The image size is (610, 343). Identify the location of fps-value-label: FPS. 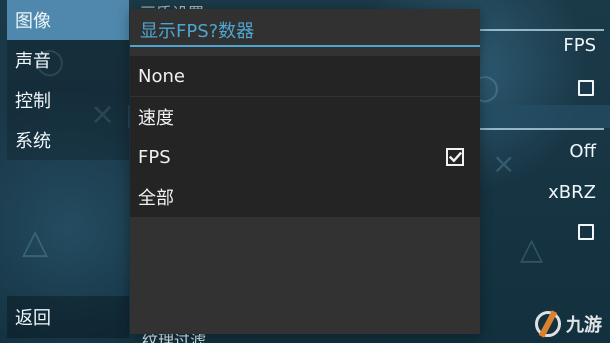
(579, 45).